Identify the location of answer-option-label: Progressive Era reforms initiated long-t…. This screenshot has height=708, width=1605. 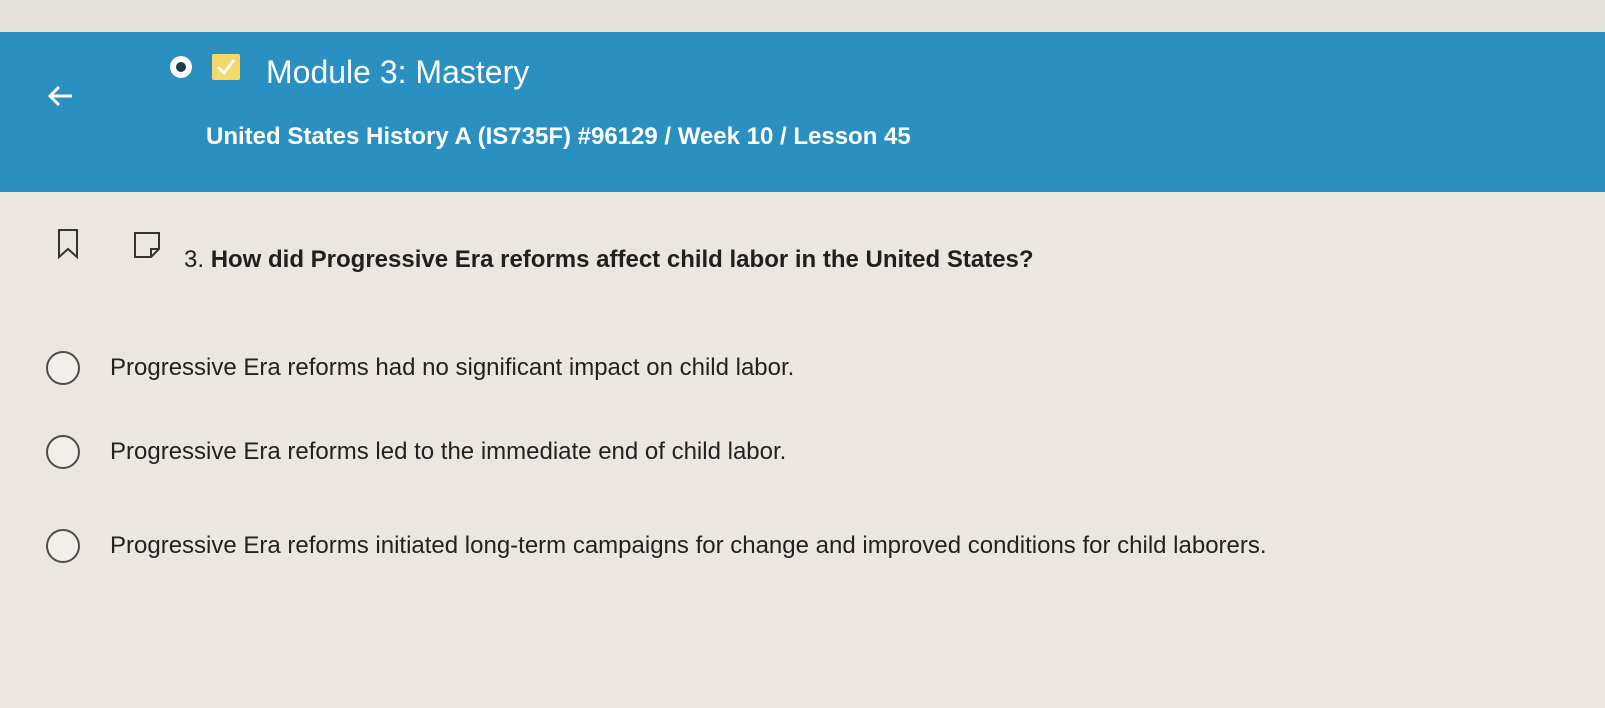
(688, 545).